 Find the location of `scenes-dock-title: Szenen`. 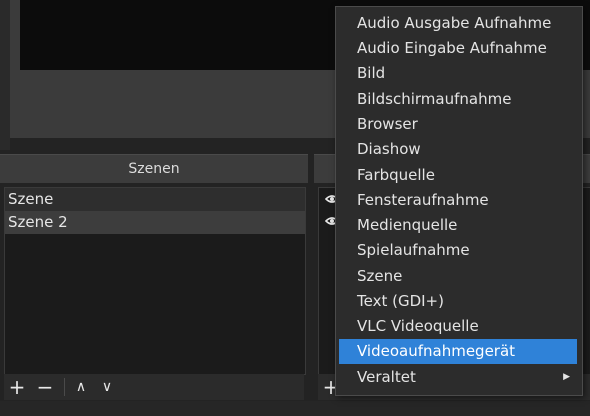

scenes-dock-title: Szenen is located at coordinates (154, 168).